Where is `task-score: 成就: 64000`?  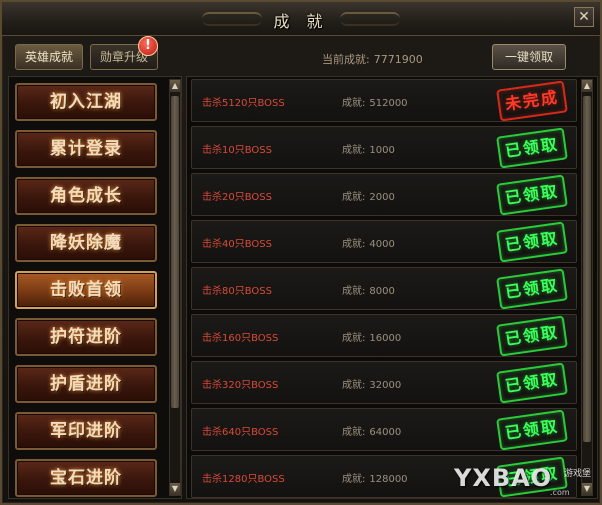
task-score: 成就: 64000 is located at coordinates (371, 430).